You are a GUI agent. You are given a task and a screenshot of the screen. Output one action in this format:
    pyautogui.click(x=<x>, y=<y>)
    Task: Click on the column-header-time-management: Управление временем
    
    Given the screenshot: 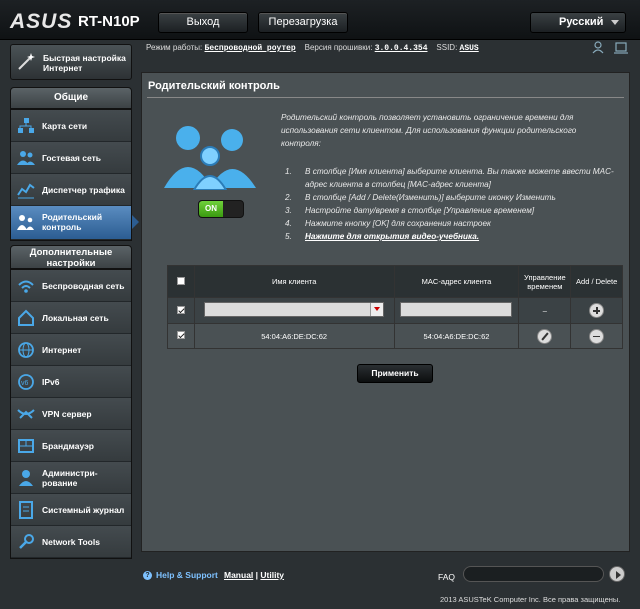 What is the action you would take?
    pyautogui.click(x=545, y=281)
    